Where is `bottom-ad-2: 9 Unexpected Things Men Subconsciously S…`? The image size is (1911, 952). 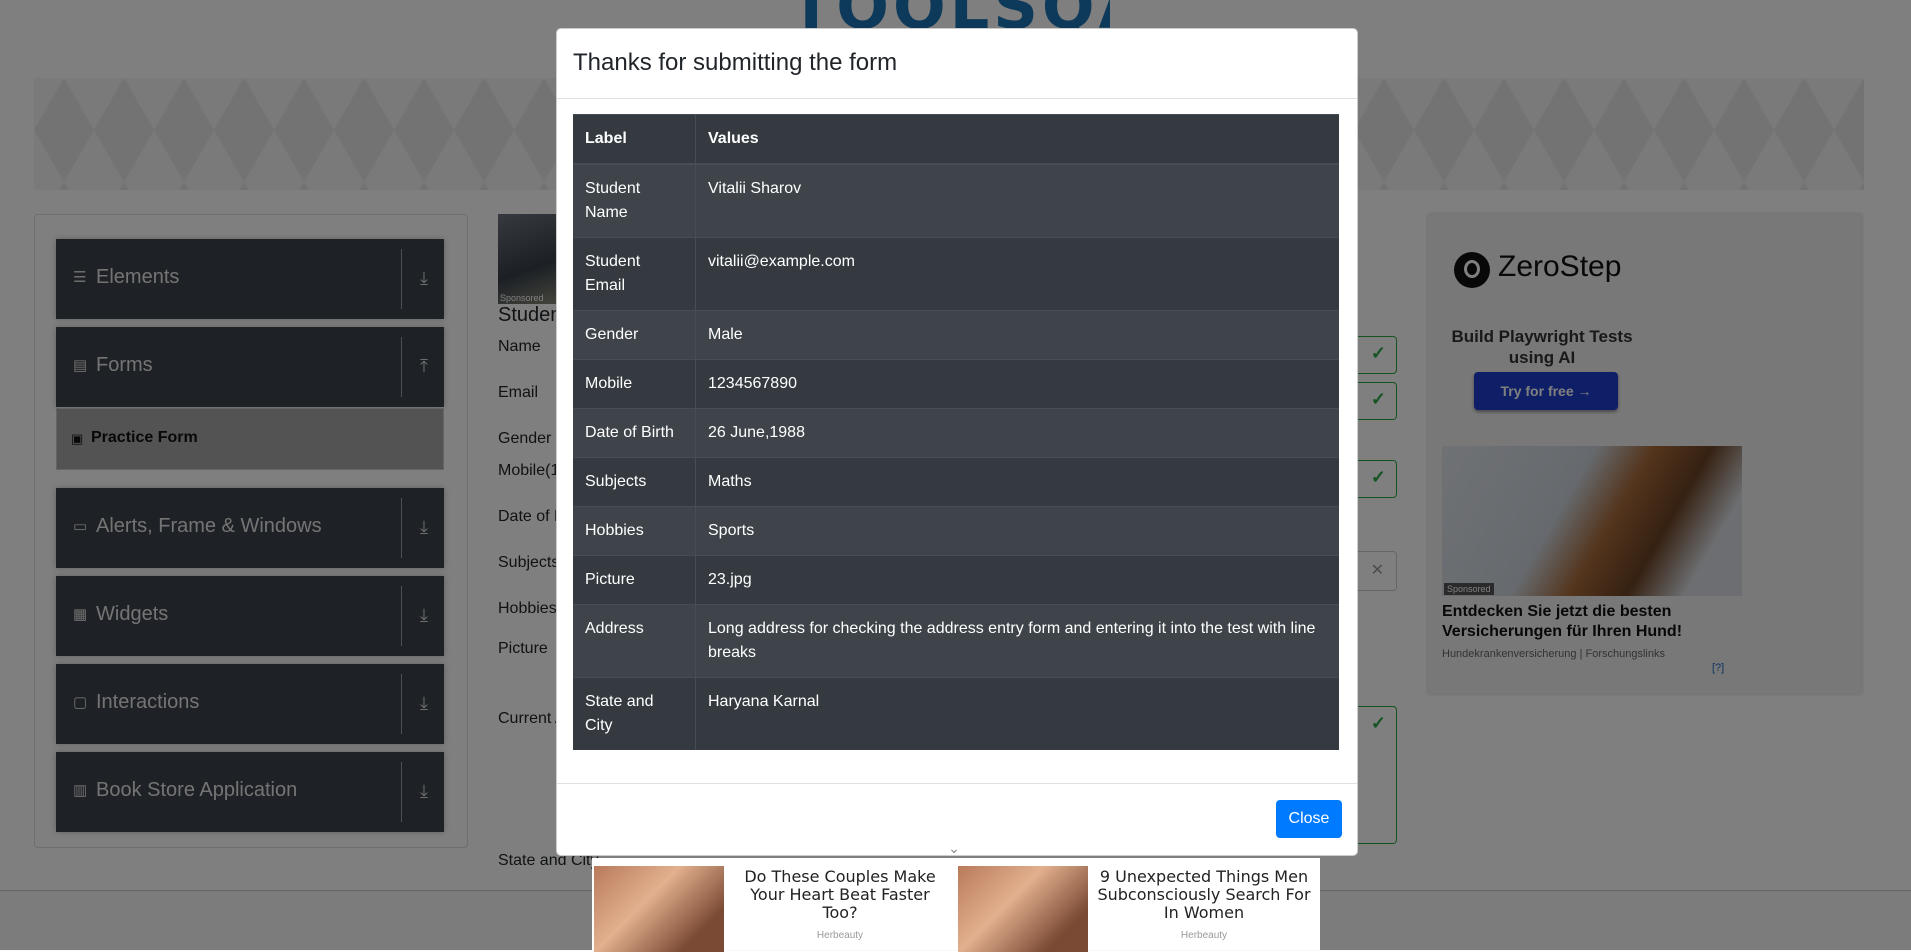
bottom-ad-2: 9 Unexpected Things Men Subconsciously S… is located at coordinates (1138, 907).